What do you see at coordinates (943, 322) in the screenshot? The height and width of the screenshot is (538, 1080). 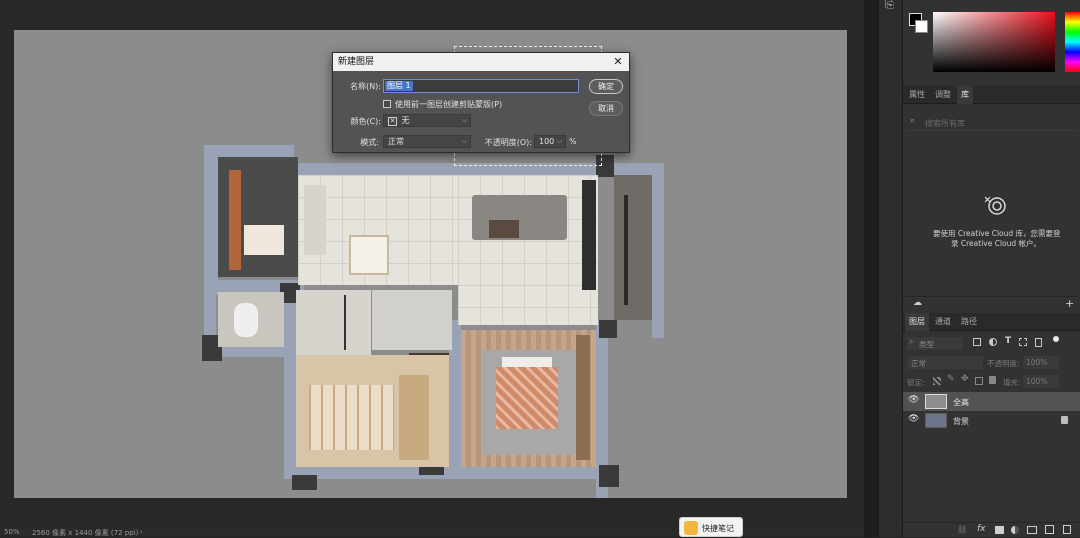 I see `tab-channels: 通道` at bounding box center [943, 322].